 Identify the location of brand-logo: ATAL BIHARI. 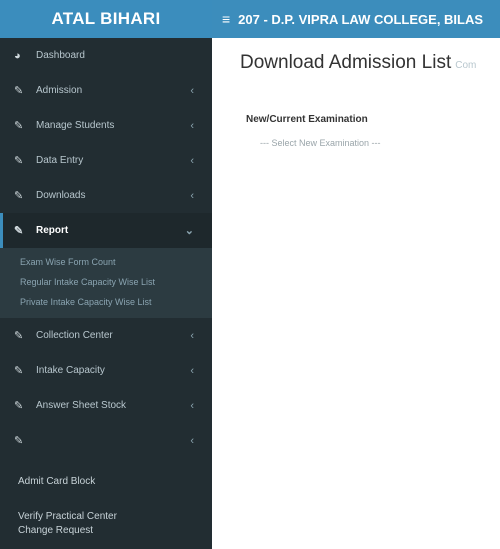
(106, 19).